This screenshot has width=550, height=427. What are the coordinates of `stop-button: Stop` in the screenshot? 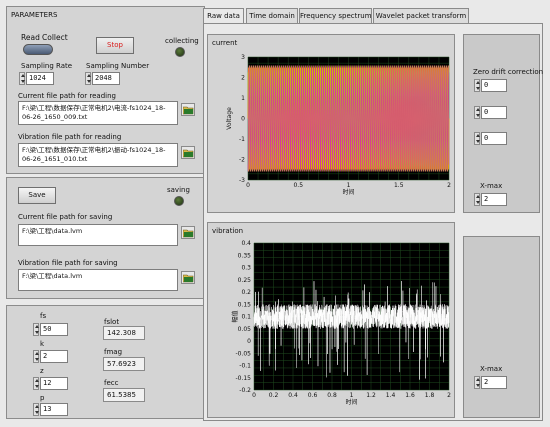 It's located at (115, 45).